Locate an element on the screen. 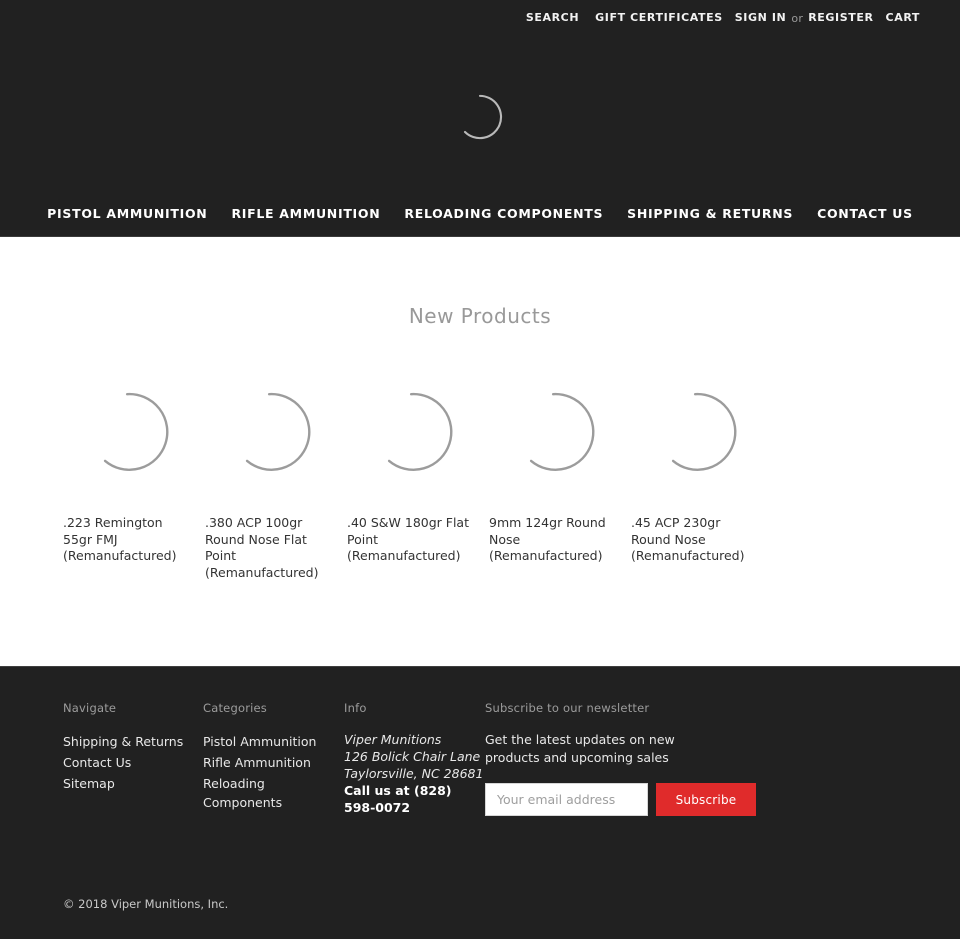 The image size is (960, 939). product-card: .223 Remington 55gr FMJ (Remanufactured) is located at coordinates (134, 469).